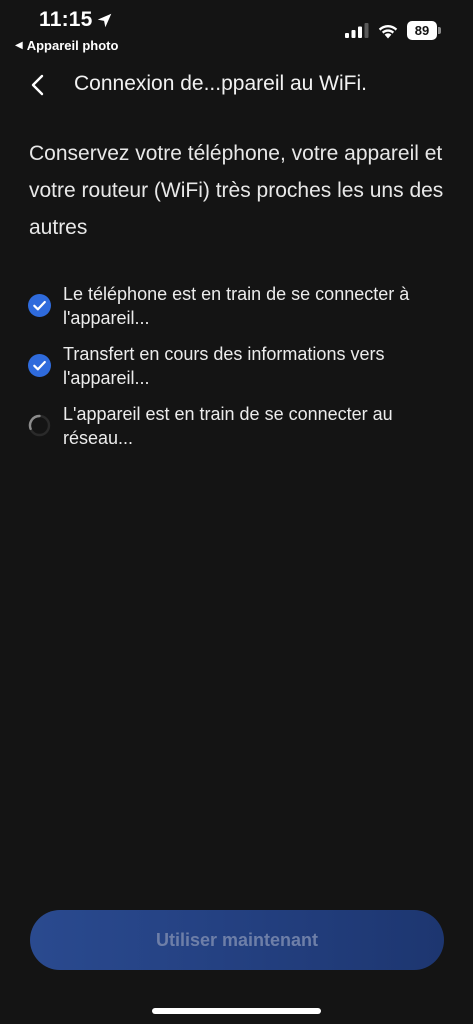 This screenshot has width=473, height=1024. I want to click on back-button, so click(39, 85).